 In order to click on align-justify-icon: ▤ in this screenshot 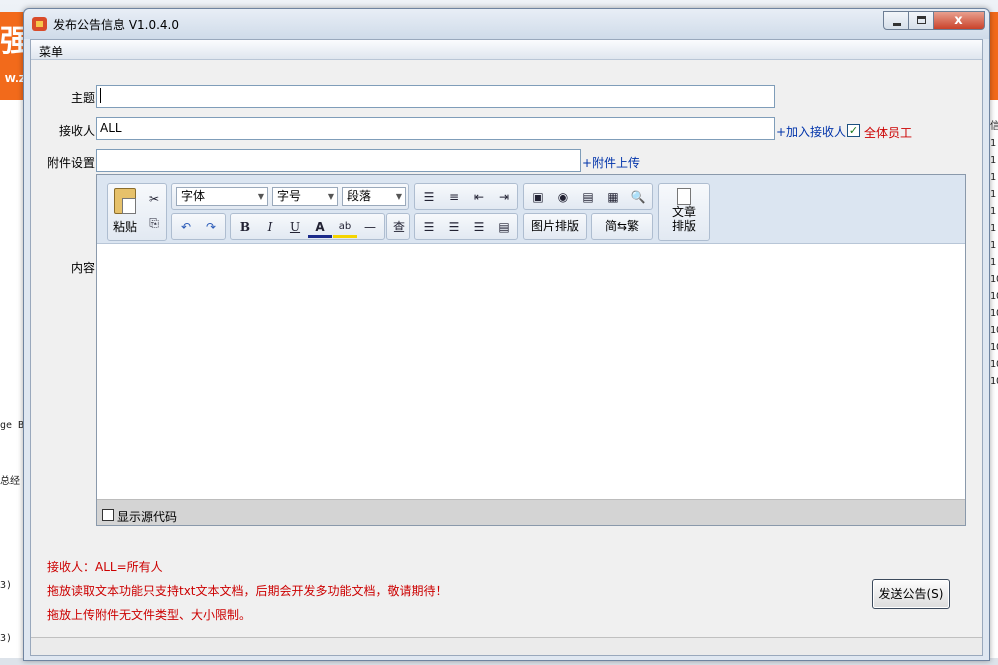, I will do `click(504, 227)`.